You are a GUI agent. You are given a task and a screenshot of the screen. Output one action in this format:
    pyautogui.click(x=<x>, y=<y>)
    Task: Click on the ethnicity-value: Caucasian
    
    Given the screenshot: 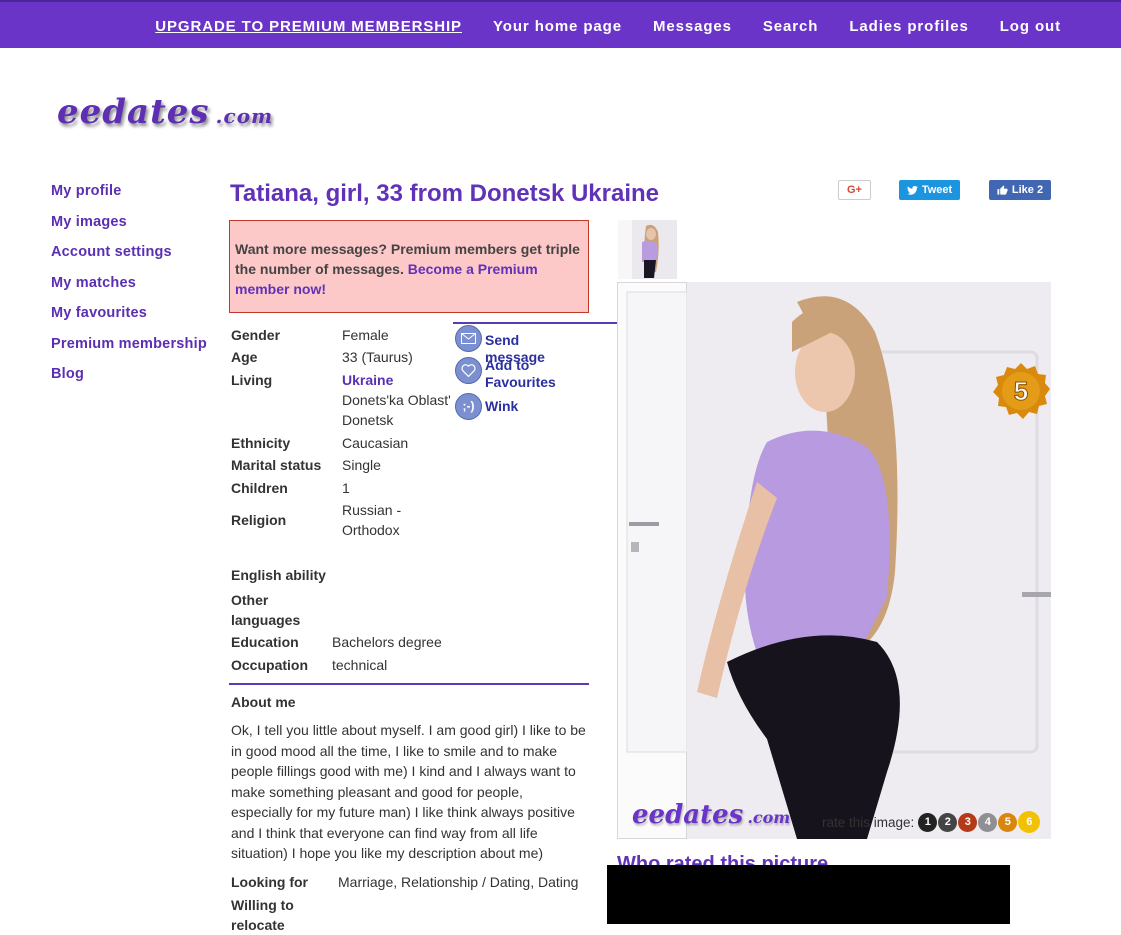 What is the action you would take?
    pyautogui.click(x=375, y=443)
    